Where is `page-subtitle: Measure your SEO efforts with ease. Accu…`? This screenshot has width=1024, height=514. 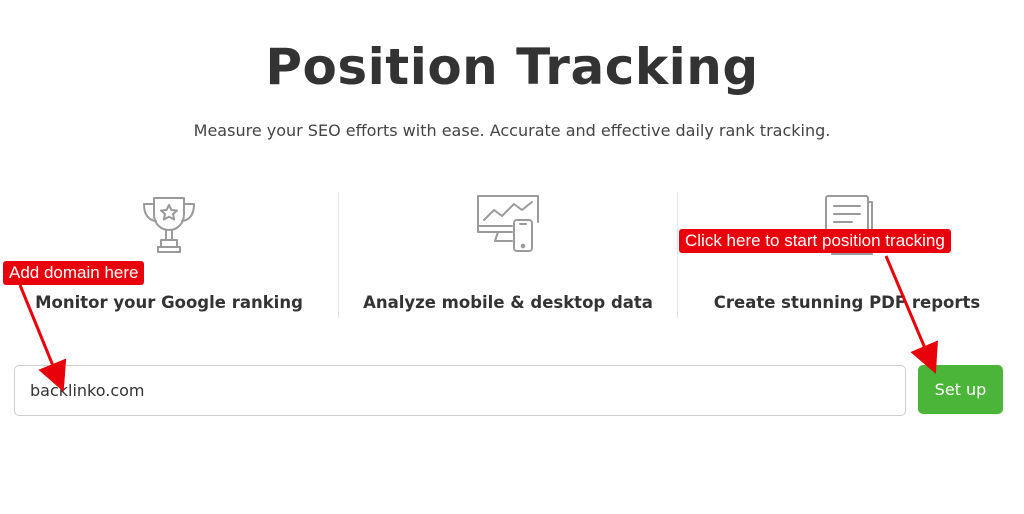 page-subtitle: Measure your SEO efforts with ease. Accu… is located at coordinates (512, 130).